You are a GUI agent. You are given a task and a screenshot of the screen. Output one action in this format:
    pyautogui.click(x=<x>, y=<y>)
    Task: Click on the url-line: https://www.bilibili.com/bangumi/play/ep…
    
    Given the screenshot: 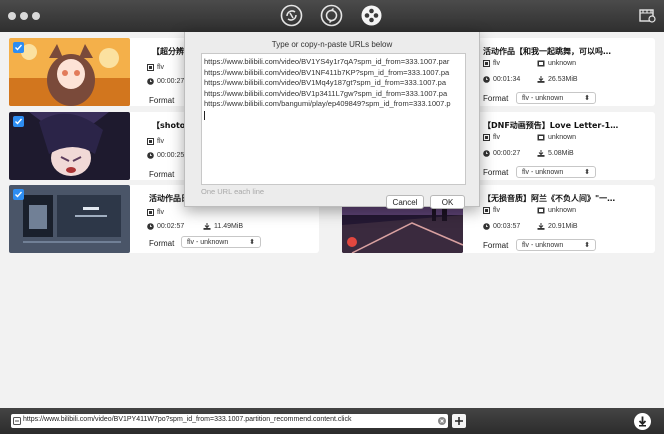 What is the action you would take?
    pyautogui.click(x=327, y=104)
    